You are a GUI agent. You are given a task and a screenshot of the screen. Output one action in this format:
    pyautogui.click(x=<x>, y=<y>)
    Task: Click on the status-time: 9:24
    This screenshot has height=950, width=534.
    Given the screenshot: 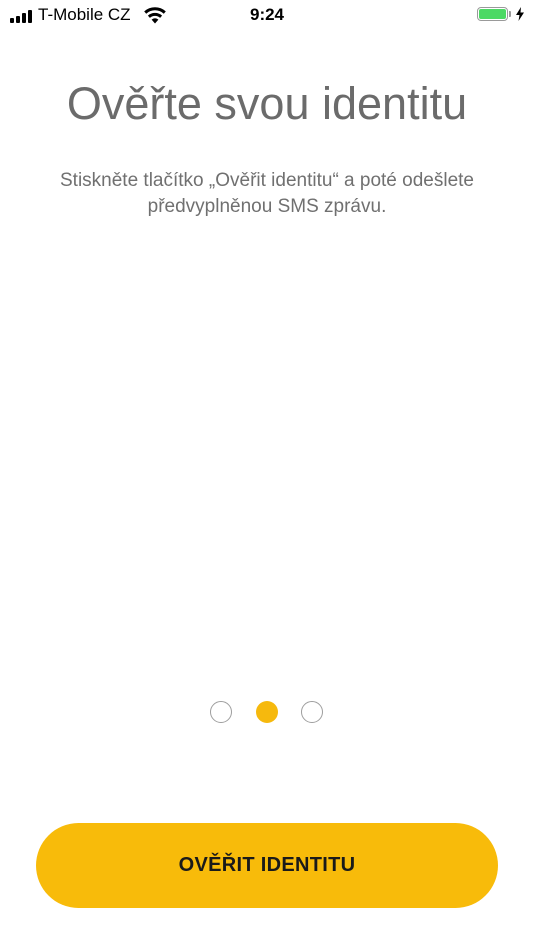 What is the action you would take?
    pyautogui.click(x=267, y=14)
    